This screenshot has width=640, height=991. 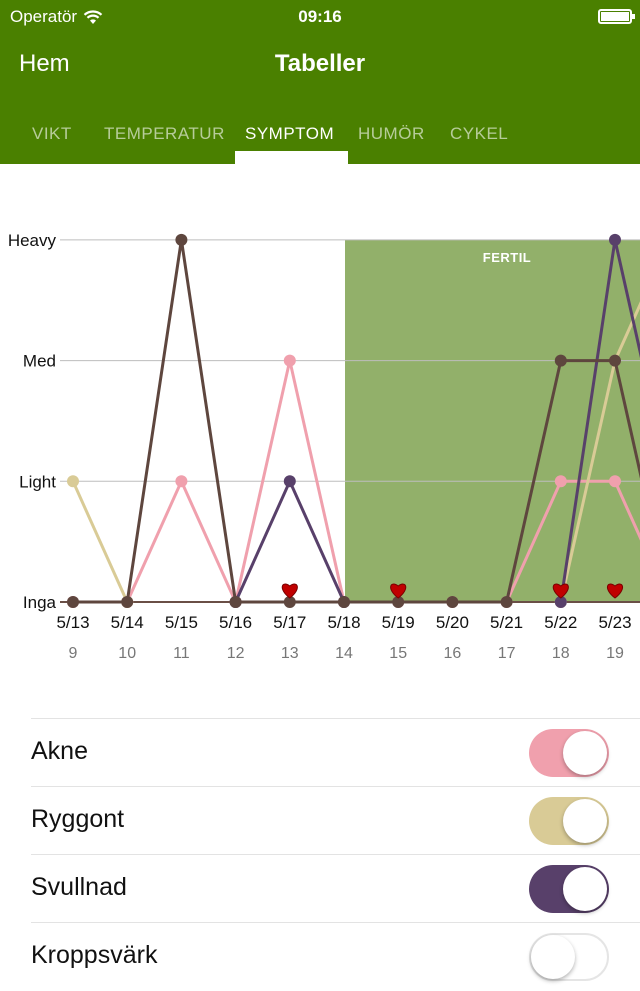 I want to click on x-tick-label: 5/13, so click(x=72, y=622).